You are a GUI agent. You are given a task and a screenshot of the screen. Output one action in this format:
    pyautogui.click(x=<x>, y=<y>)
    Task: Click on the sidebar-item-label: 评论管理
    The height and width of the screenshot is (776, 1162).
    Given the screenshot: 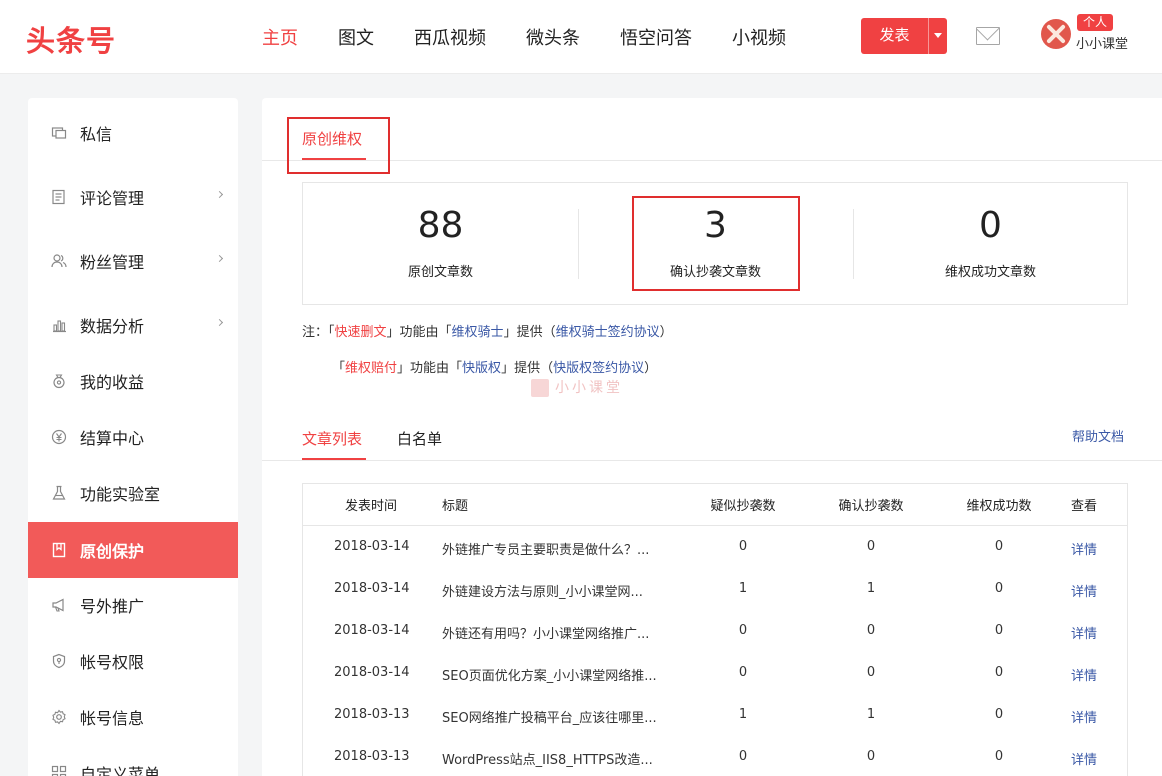 What is the action you would take?
    pyautogui.click(x=112, y=197)
    